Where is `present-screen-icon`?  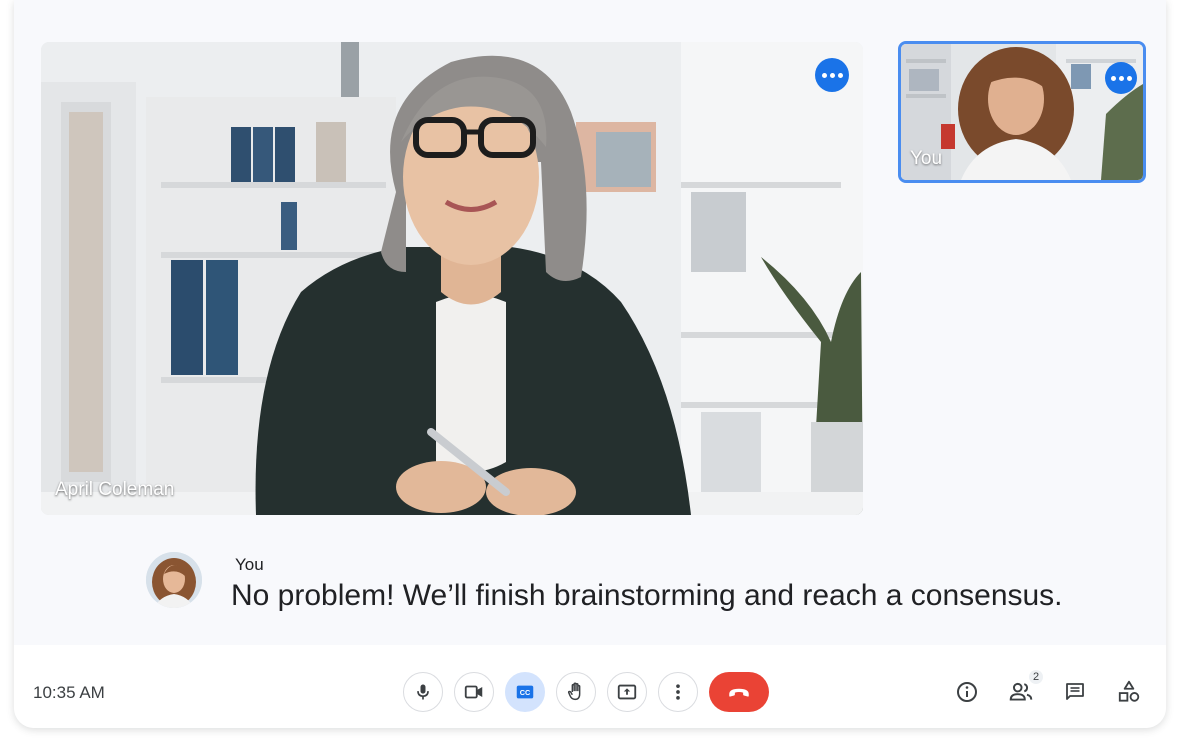
present-screen-icon is located at coordinates (627, 692).